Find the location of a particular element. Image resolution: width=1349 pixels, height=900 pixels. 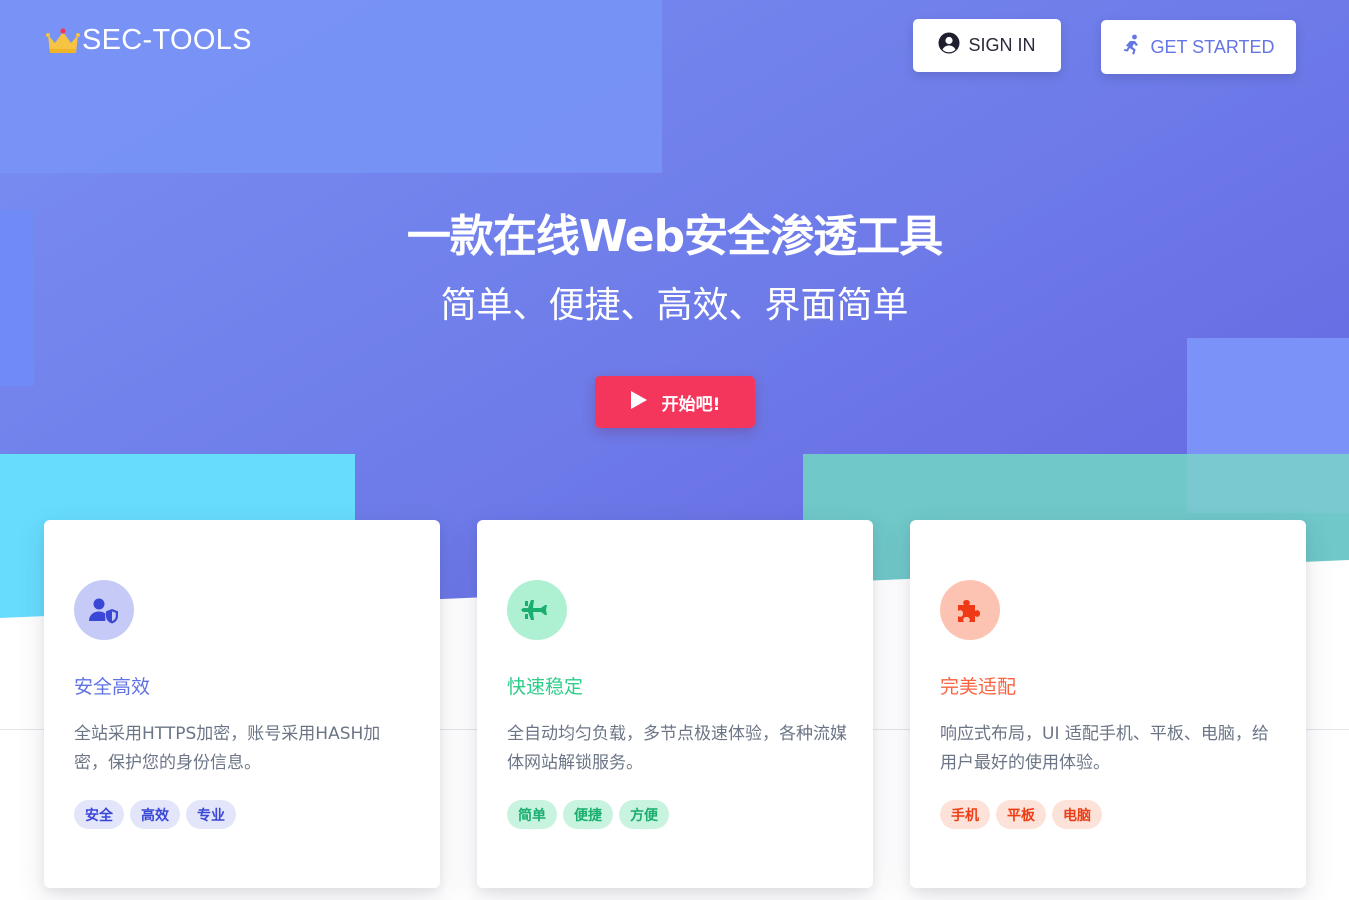

brand-logo: SEC-TOOLS is located at coordinates (149, 40).